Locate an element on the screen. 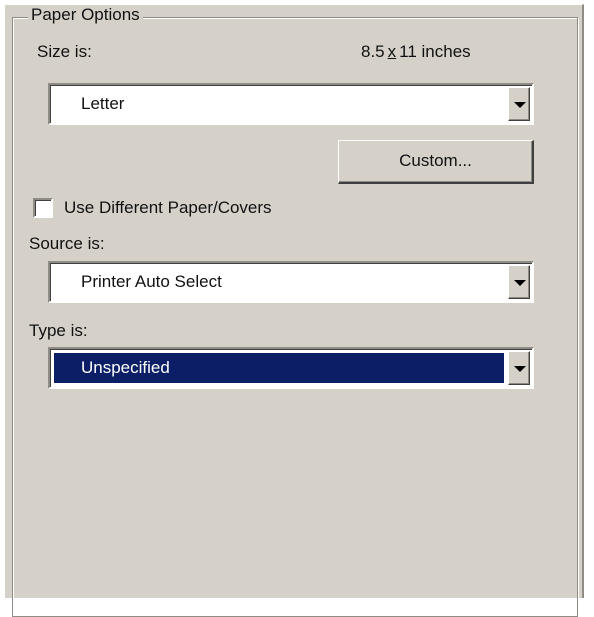 The width and height of the screenshot is (594, 617). size-dropdown: Letter is located at coordinates (291, 104).